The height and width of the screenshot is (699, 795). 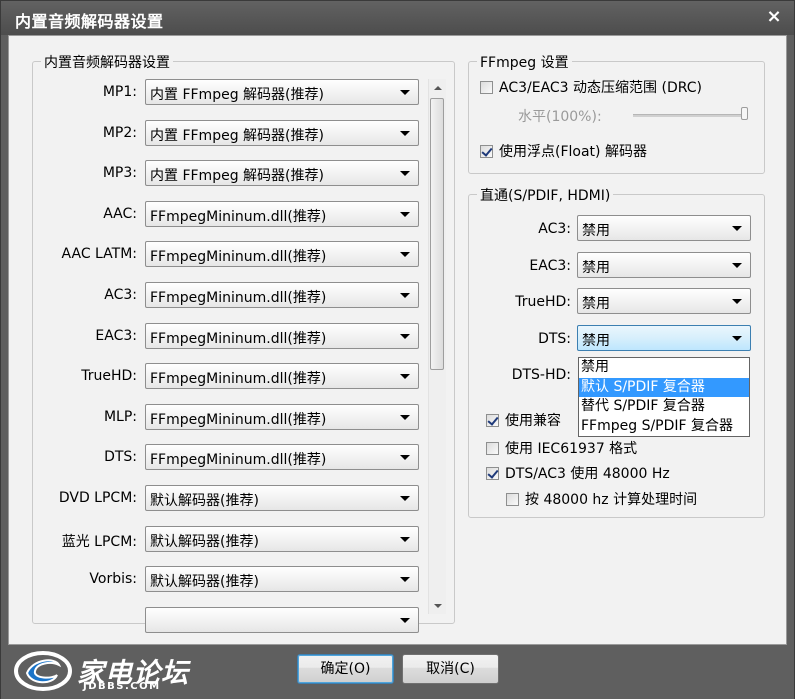 What do you see at coordinates (122, 686) in the screenshot?
I see `logo-text-en: JDBBS.COM` at bounding box center [122, 686].